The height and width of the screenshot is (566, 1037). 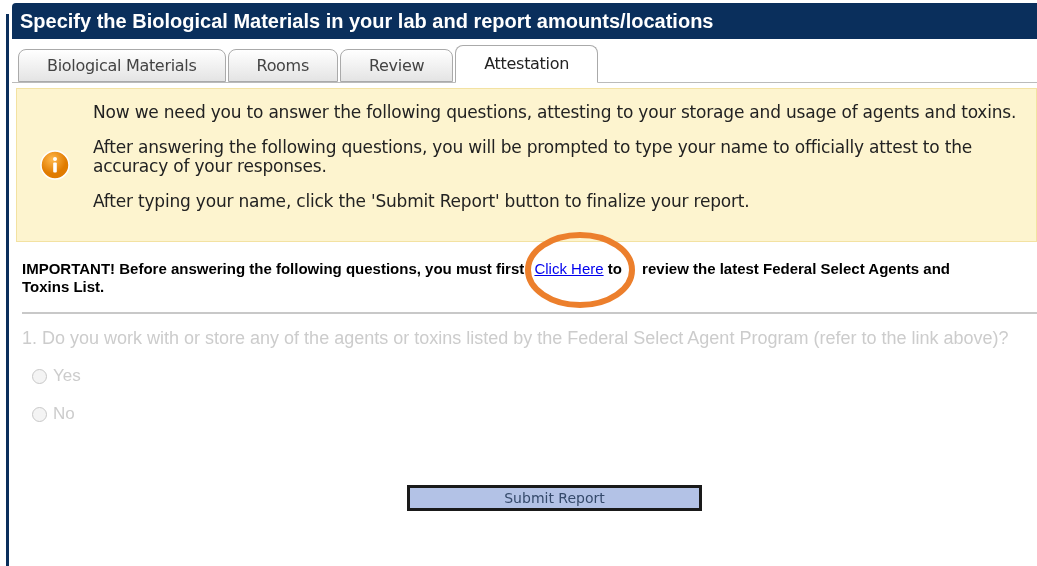 I want to click on page-title: Specify the Biological Materials in your lab and report amounts/locations, so click(x=367, y=21).